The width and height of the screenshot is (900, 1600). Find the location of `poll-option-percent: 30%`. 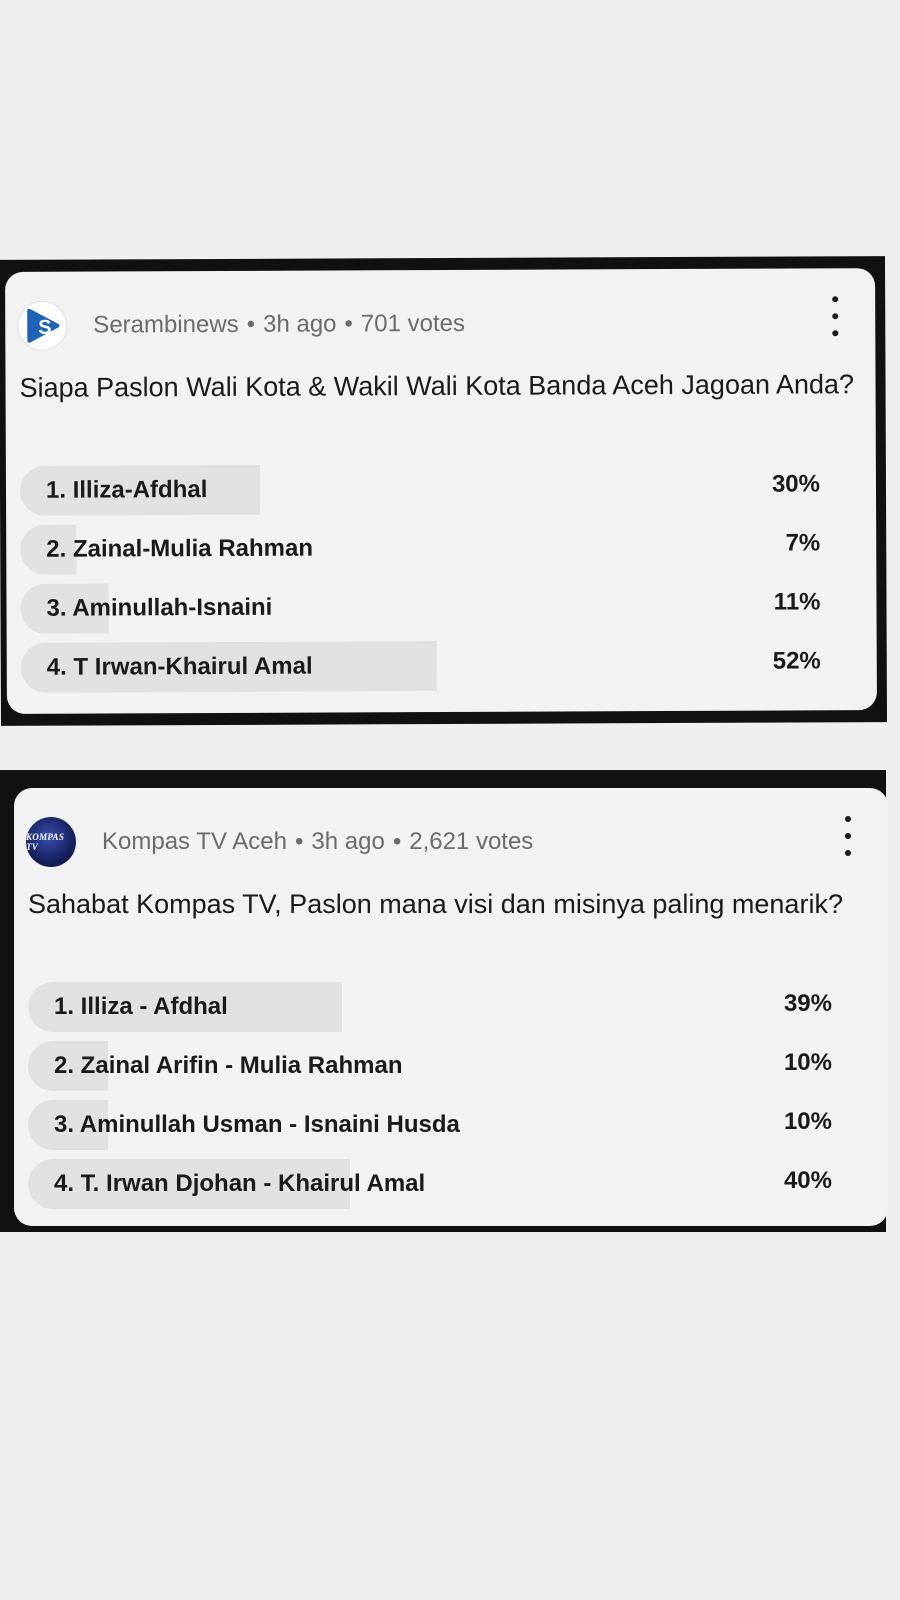

poll-option-percent: 30% is located at coordinates (796, 484).